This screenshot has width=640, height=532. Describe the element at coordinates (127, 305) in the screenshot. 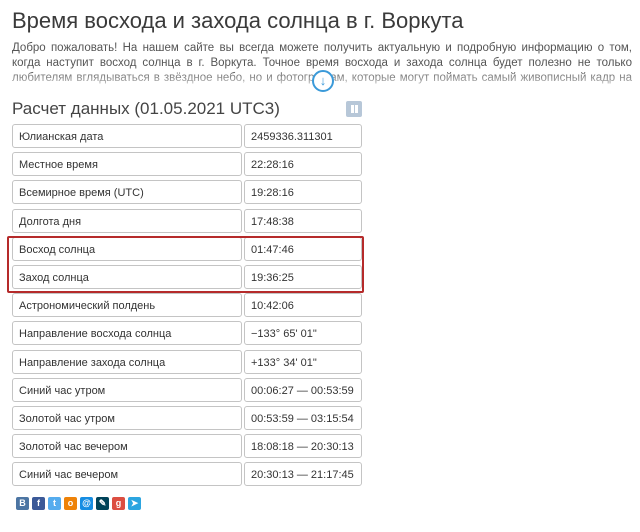

I see `row-label: Астрономический полдень` at that location.